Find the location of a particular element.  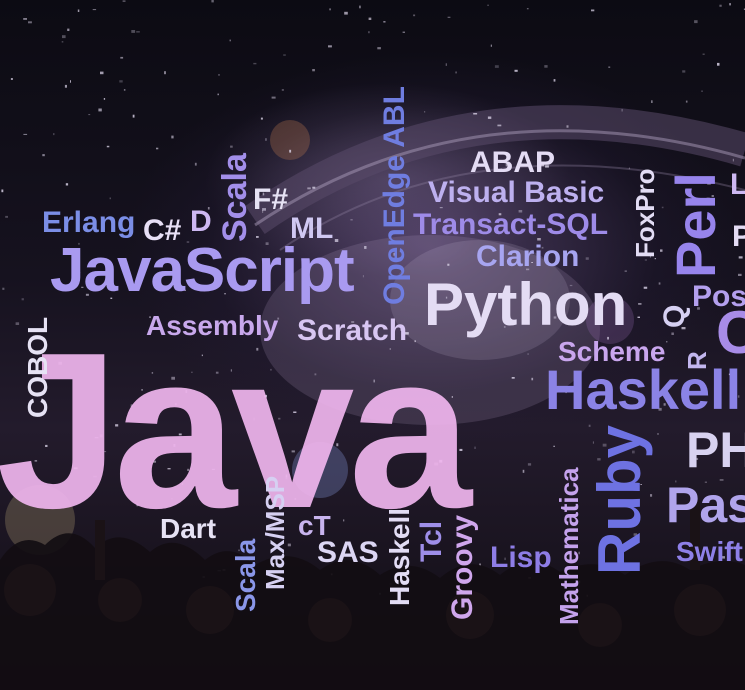

word-p-fragment: P is located at coordinates (738, 236).